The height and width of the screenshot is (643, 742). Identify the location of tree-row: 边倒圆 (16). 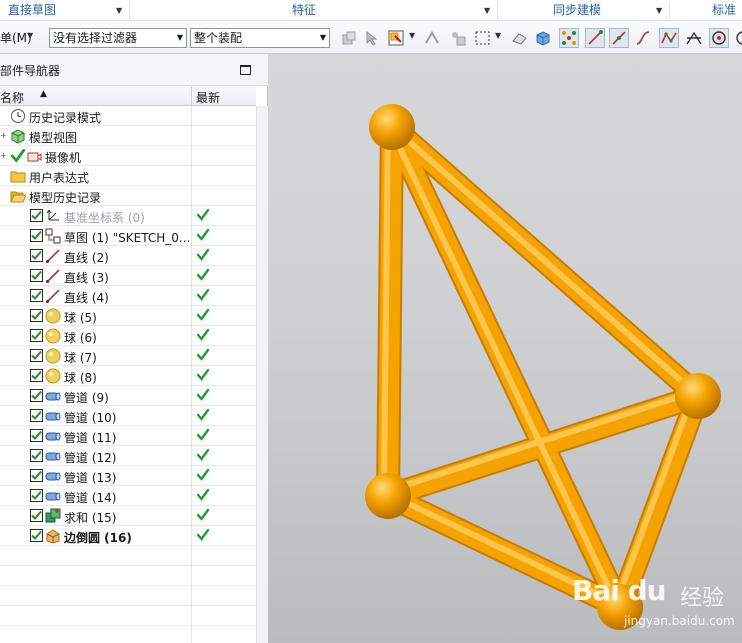
(128, 536).